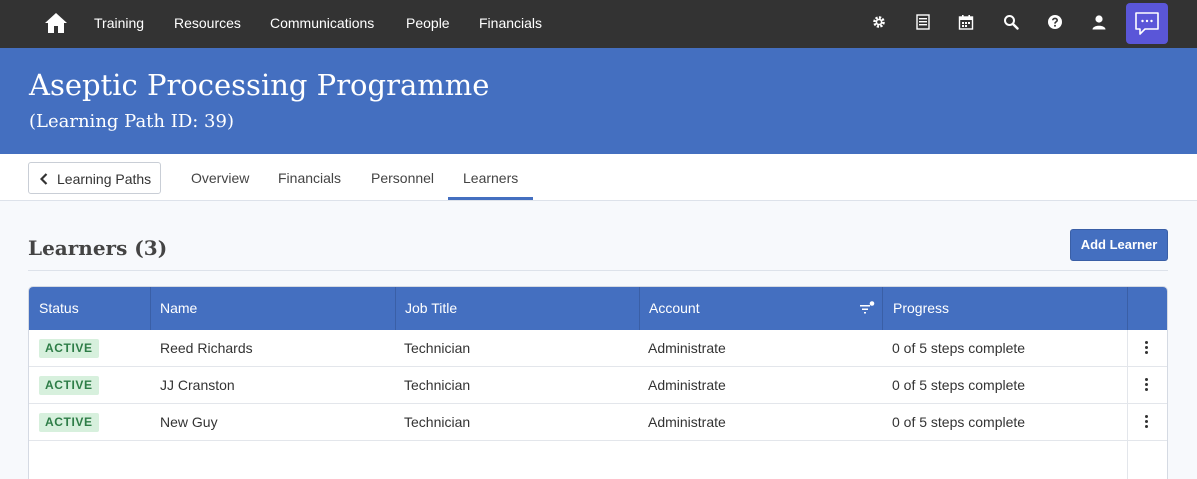  What do you see at coordinates (104, 179) in the screenshot?
I see `back-button-label: Learning Paths` at bounding box center [104, 179].